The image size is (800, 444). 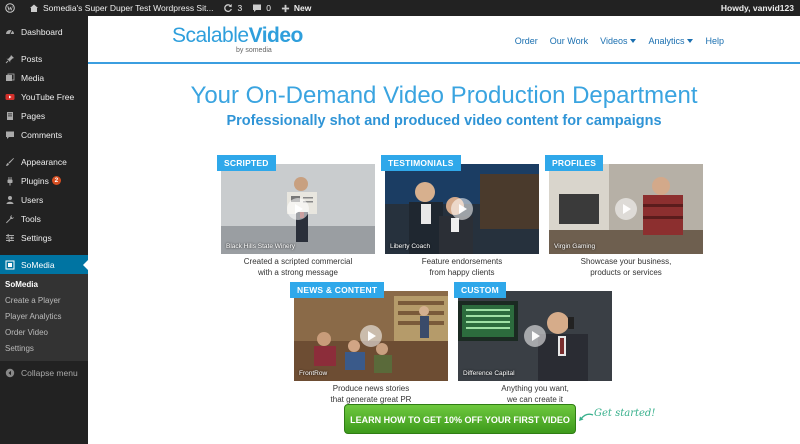 What do you see at coordinates (569, 41) in the screenshot?
I see `nav-link-our-work: Our Work` at bounding box center [569, 41].